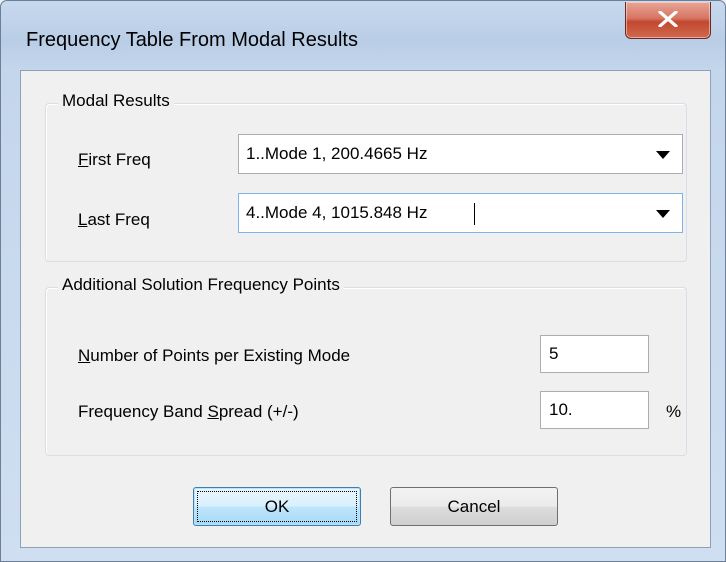 Image resolution: width=726 pixels, height=562 pixels. Describe the element at coordinates (114, 159) in the screenshot. I see `first-freq-label: First Freq` at that location.